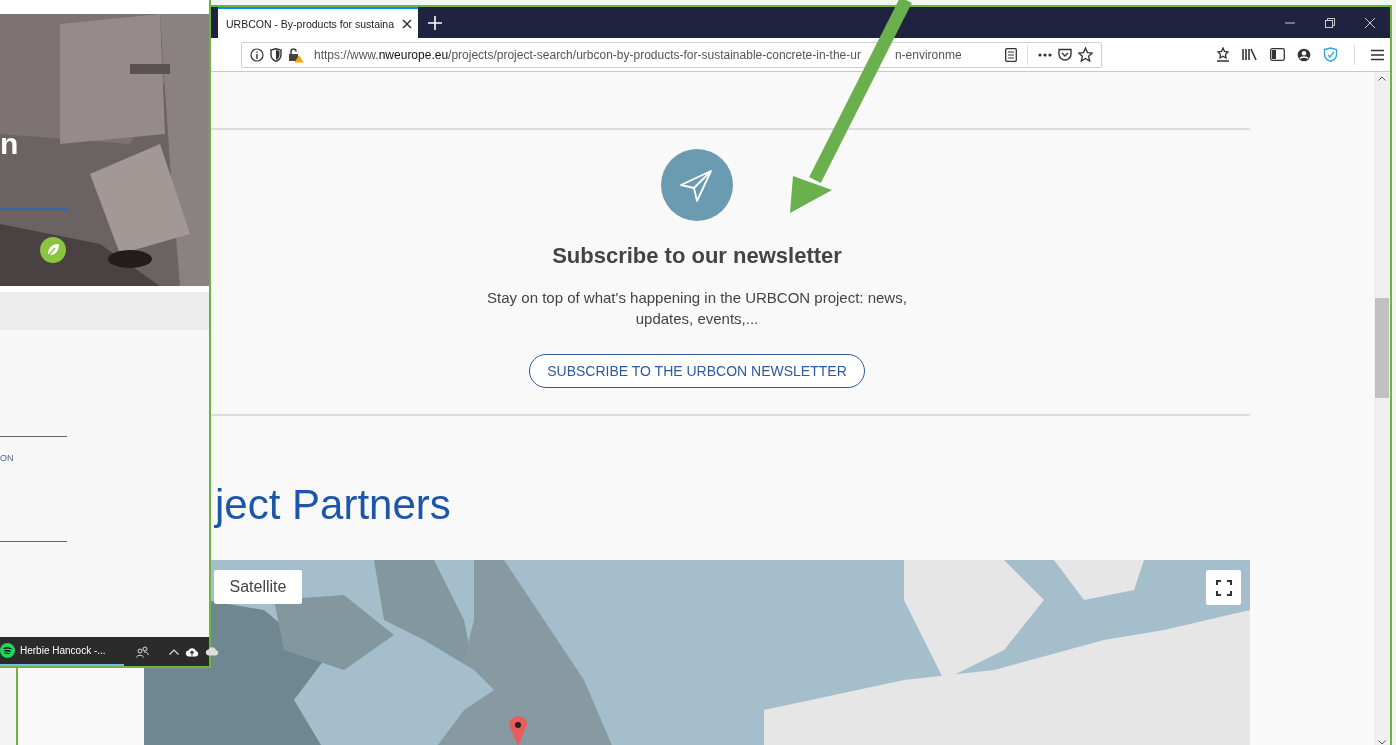 The image size is (1396, 745). I want to click on subscribe-button: SUBSCRIBE TO THE URBCON NEWSLETTER, so click(697, 371).